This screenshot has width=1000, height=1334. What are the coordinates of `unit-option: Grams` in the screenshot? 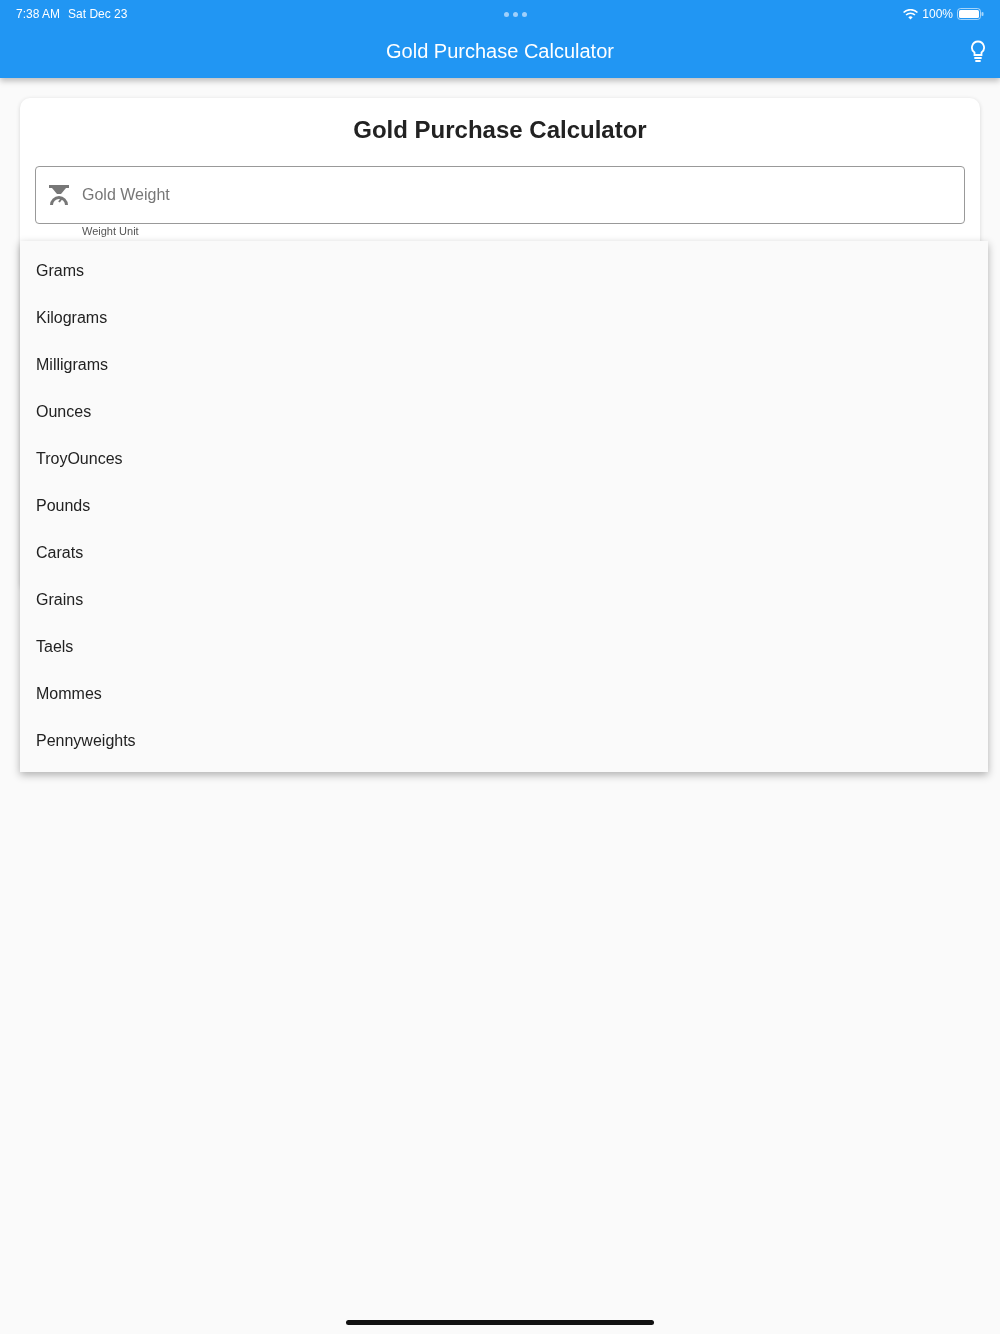 It's located at (504, 270).